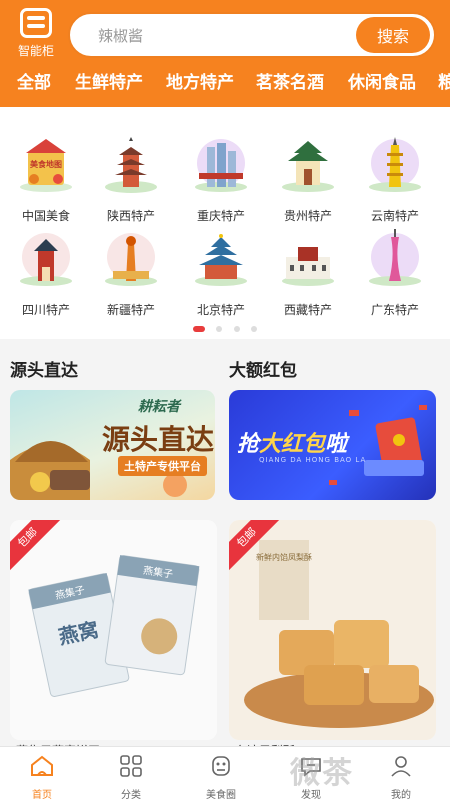  I want to click on product-card: 燕集子 燕窝 燕集子 包邮, so click(113, 630).